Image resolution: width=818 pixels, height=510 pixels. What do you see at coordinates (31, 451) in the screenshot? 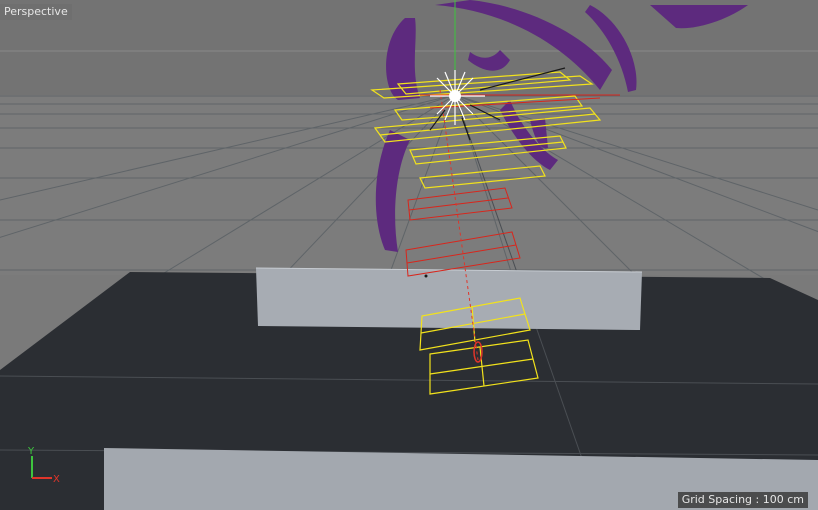
I see `axis-y-label: Y` at bounding box center [31, 451].